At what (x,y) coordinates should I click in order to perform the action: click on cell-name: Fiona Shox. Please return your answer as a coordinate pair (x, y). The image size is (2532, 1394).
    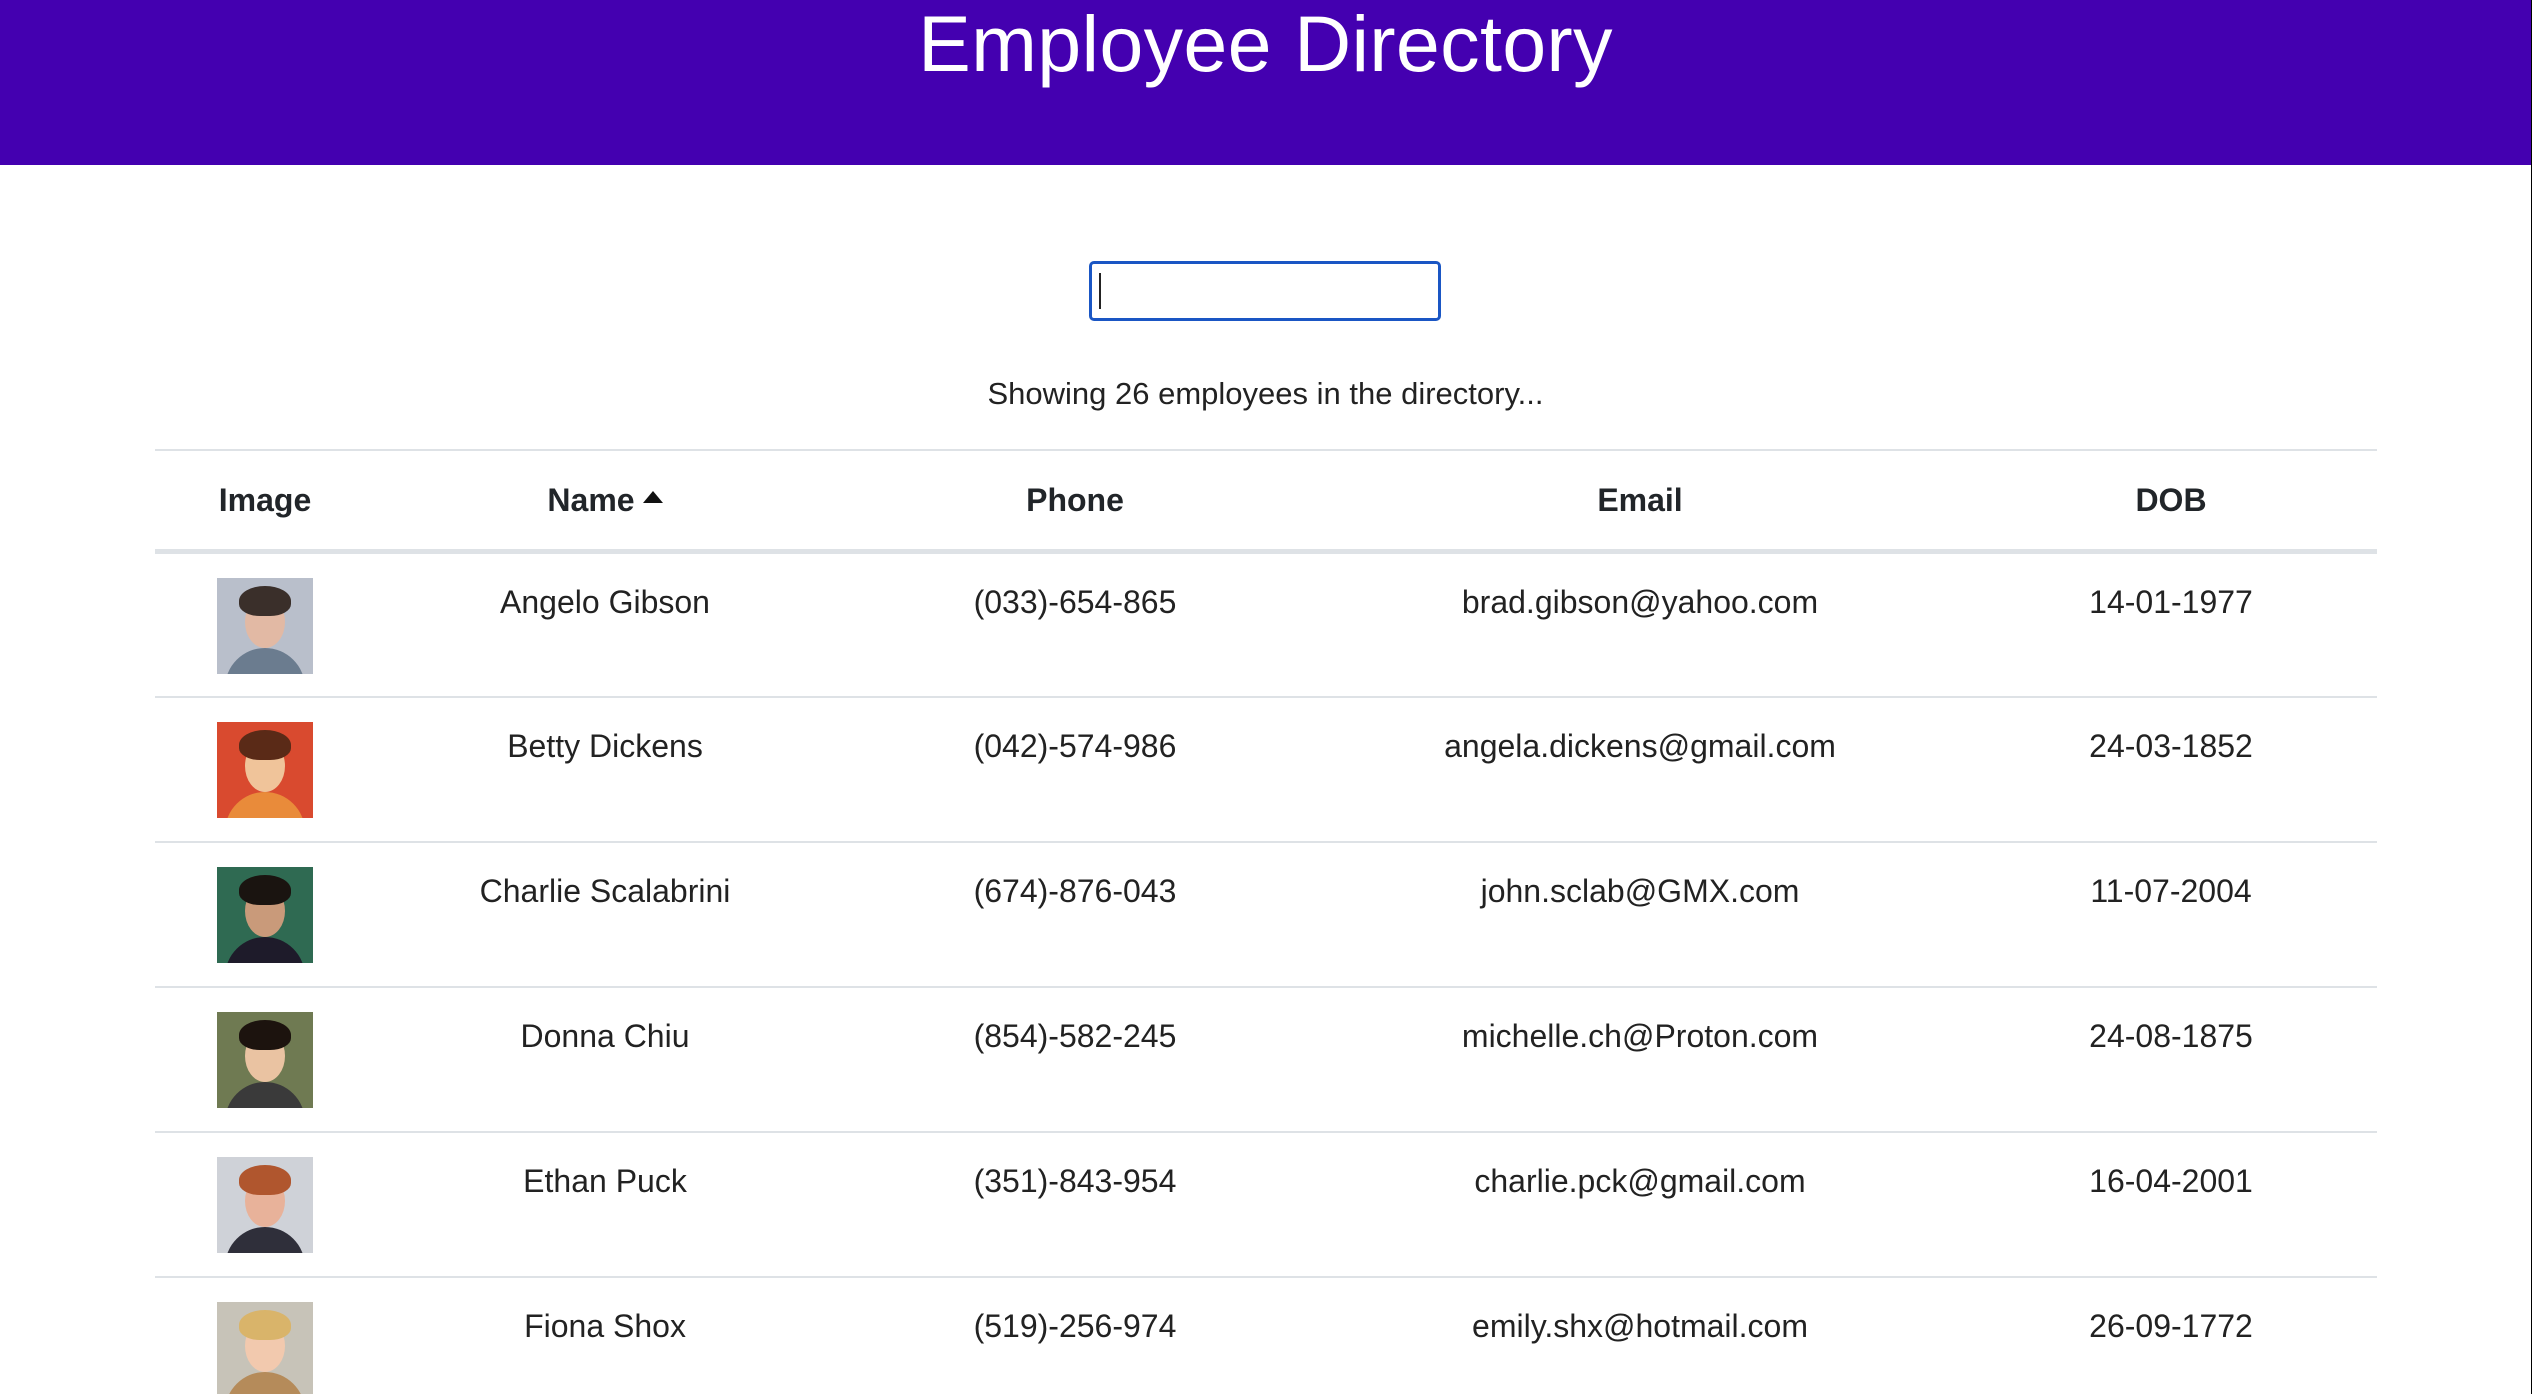
    Looking at the image, I should click on (605, 1335).